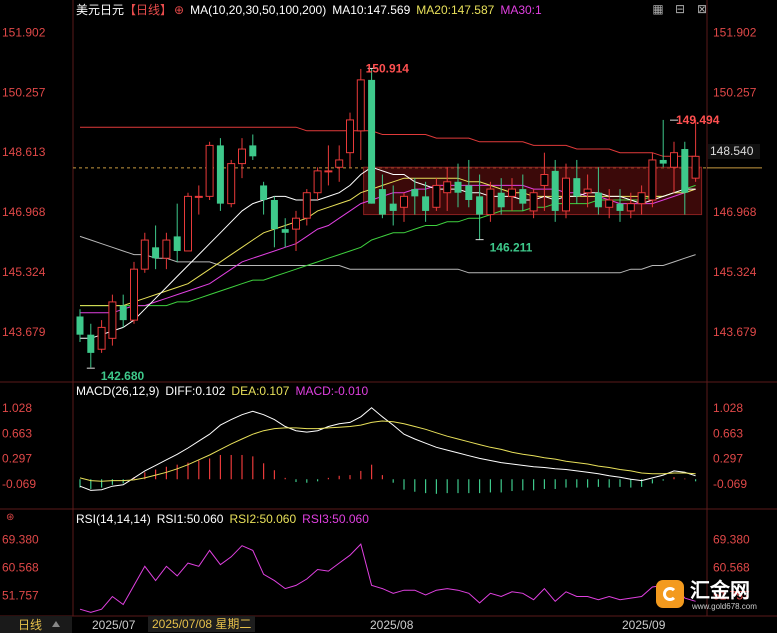  Describe the element at coordinates (24, 212) in the screenshot. I see `y-tick-left: 146.968` at that location.